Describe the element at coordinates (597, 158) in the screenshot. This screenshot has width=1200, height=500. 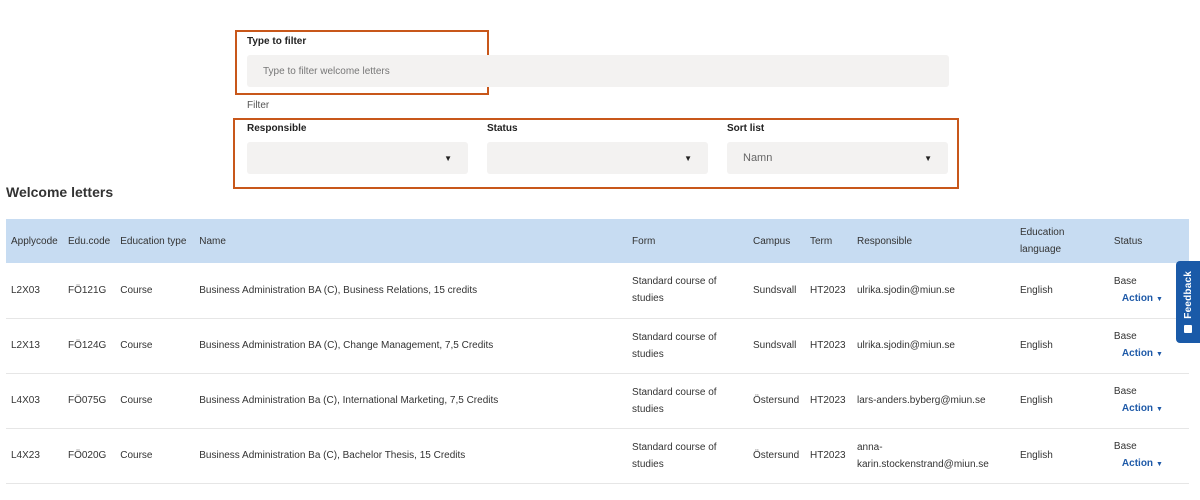
I see `status-select: ▼` at that location.